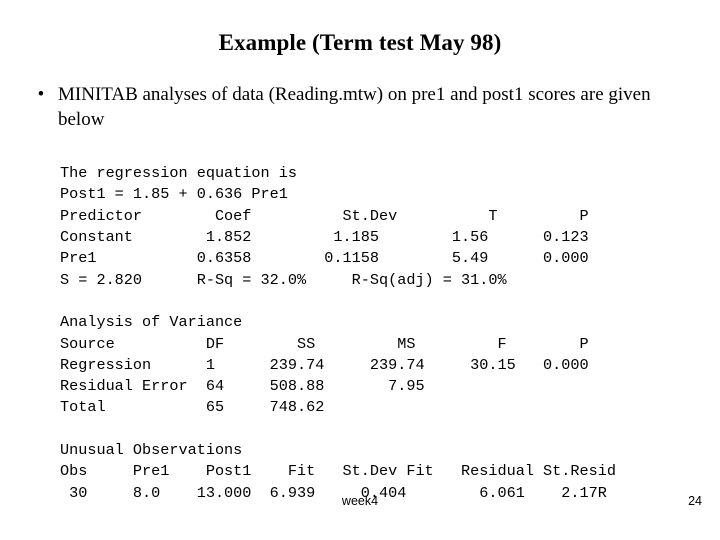  What do you see at coordinates (360, 501) in the screenshot?
I see `footer-label: week4` at bounding box center [360, 501].